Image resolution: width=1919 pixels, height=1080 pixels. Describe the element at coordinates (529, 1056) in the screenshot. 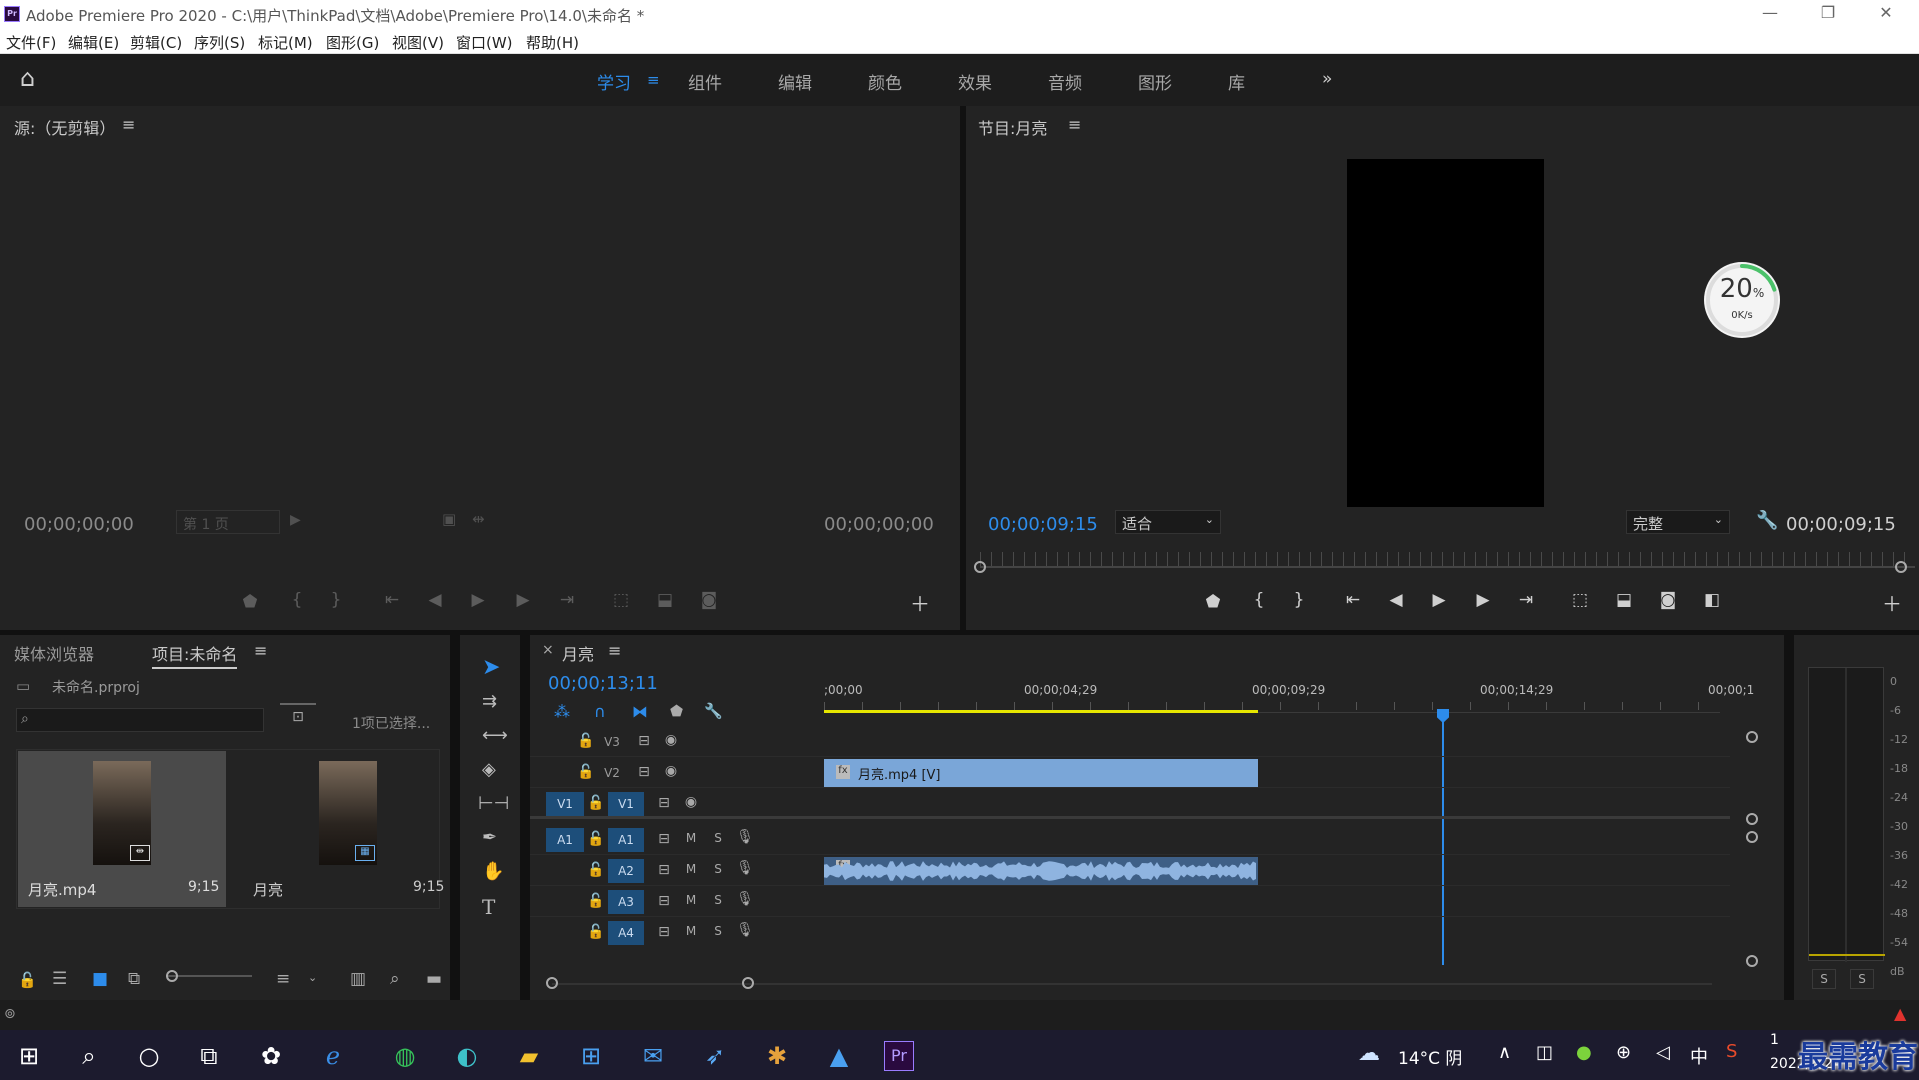

I see `file-explorer-icon: ▰` at that location.